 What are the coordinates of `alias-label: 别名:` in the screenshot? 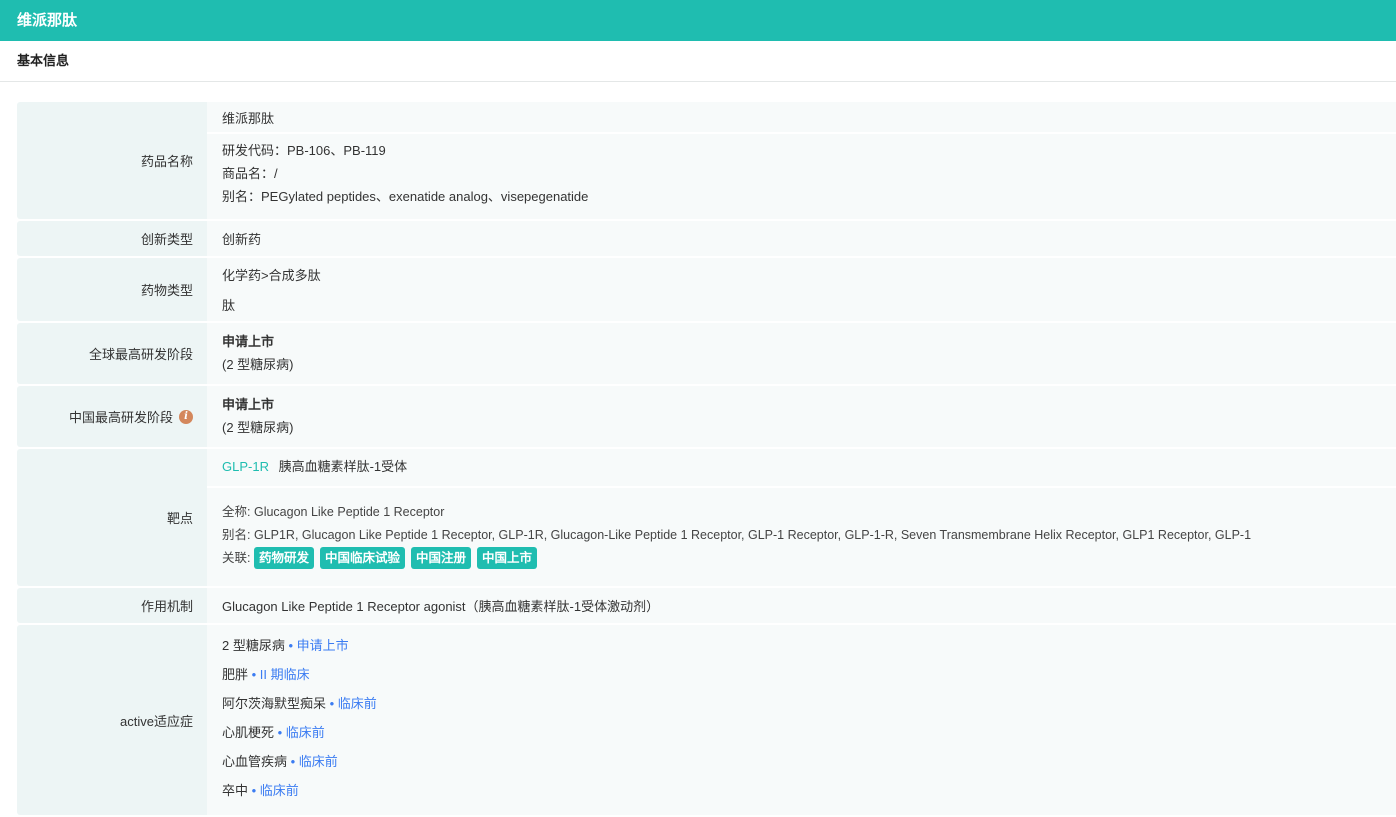 It's located at (236, 535).